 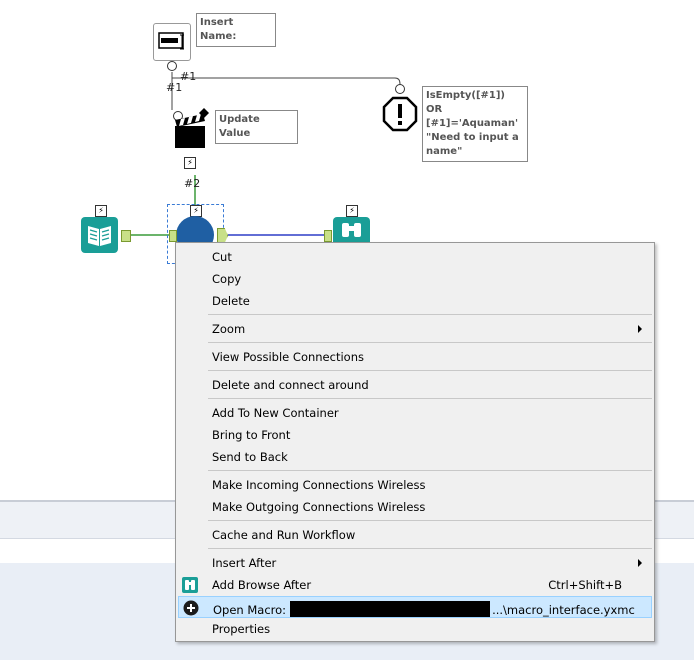 What do you see at coordinates (563, 610) in the screenshot?
I see `macro-path: ...\macro_interface.yxmc` at bounding box center [563, 610].